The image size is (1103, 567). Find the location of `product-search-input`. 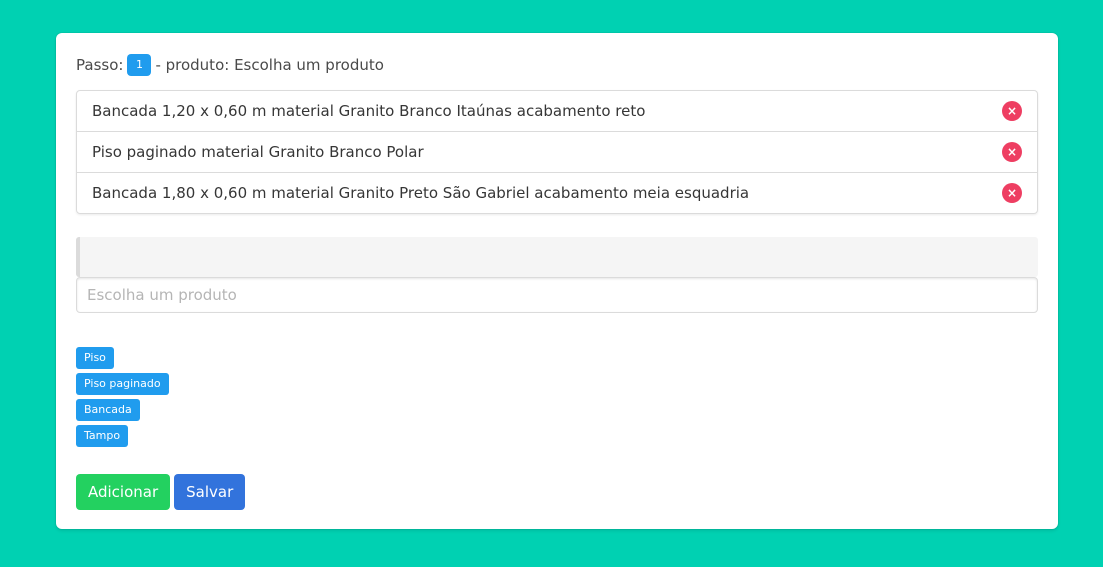

product-search-input is located at coordinates (557, 295).